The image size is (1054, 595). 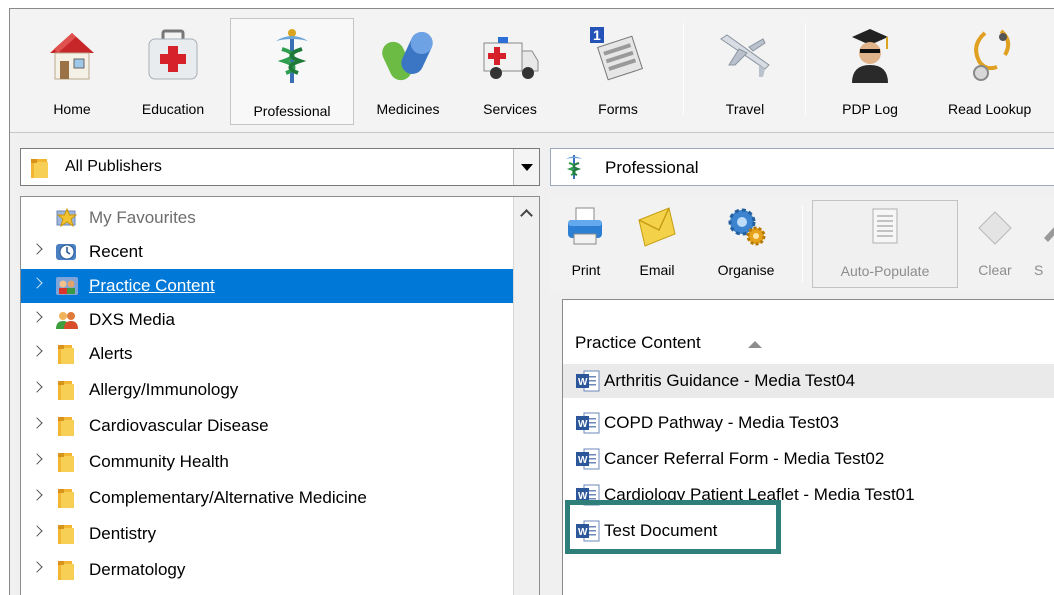 I want to click on ribbon-education-button: Education, so click(x=173, y=70).